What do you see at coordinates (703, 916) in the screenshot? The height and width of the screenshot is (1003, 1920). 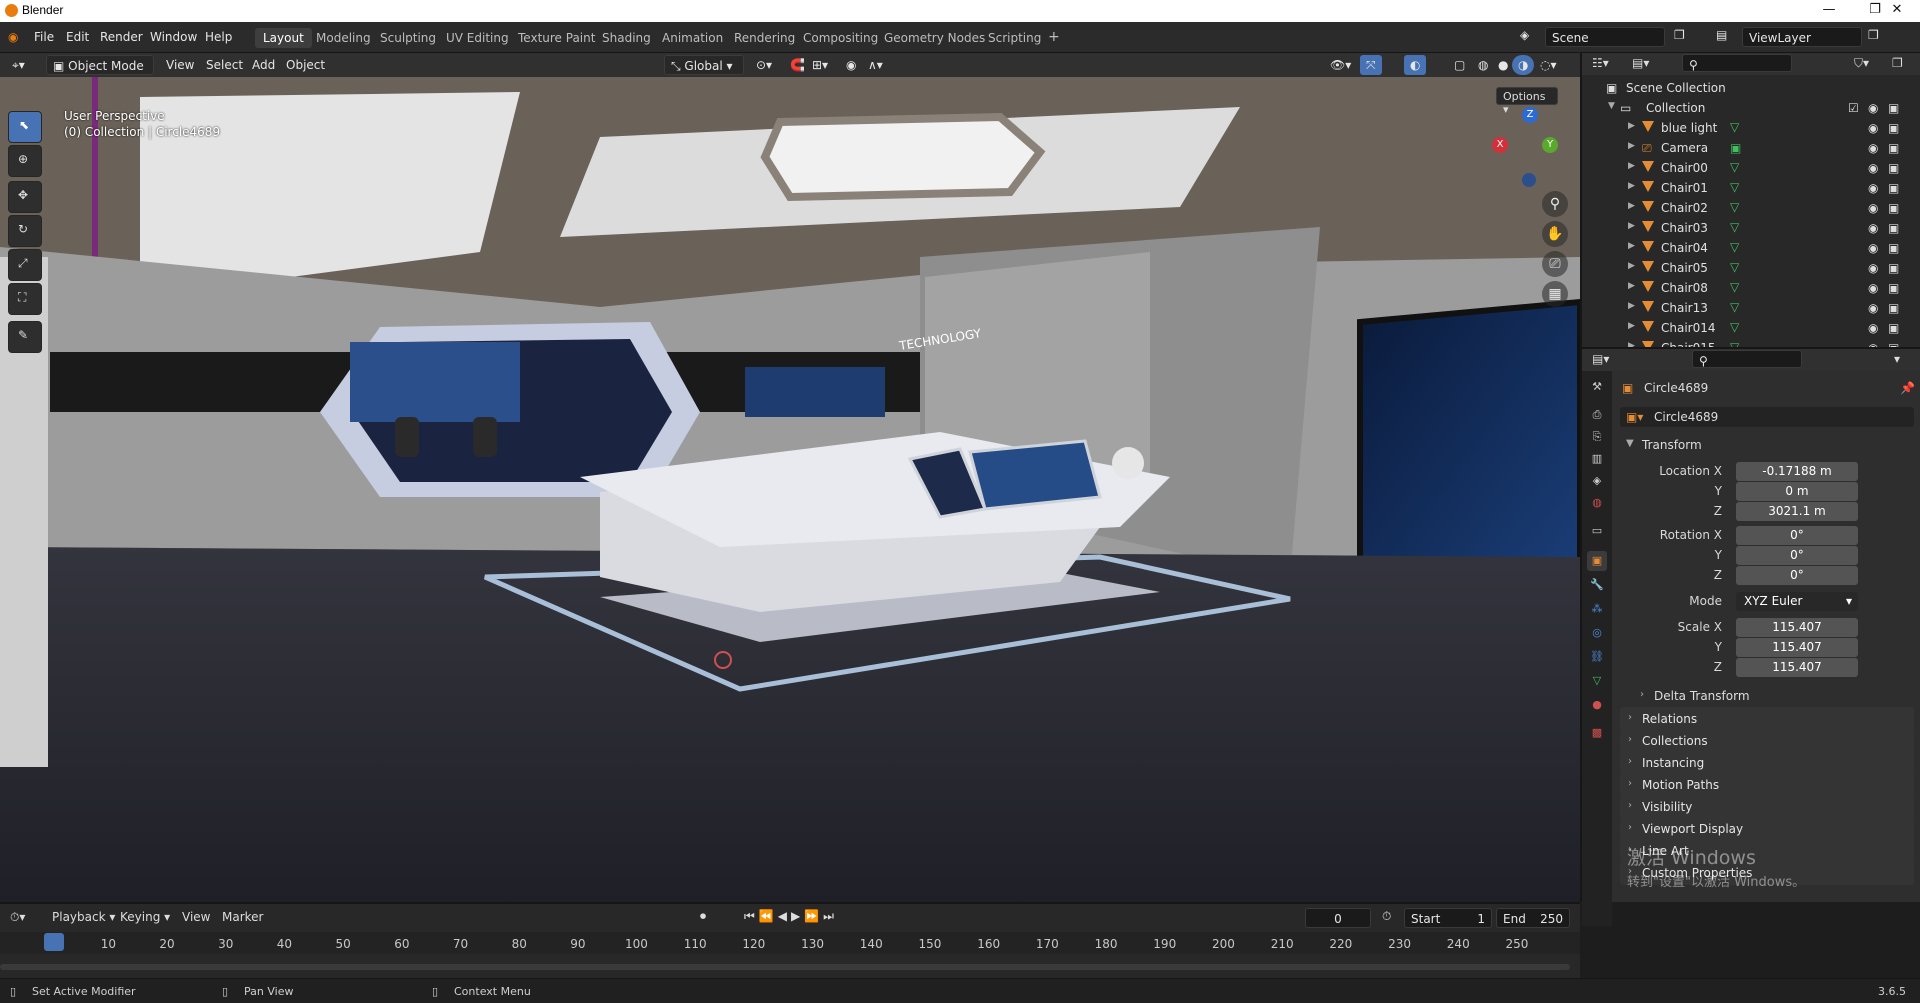 I see `record-icon: ⏺` at bounding box center [703, 916].